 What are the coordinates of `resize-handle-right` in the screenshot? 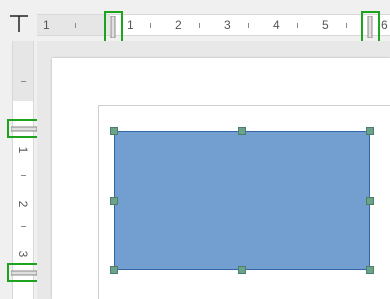 It's located at (370, 201).